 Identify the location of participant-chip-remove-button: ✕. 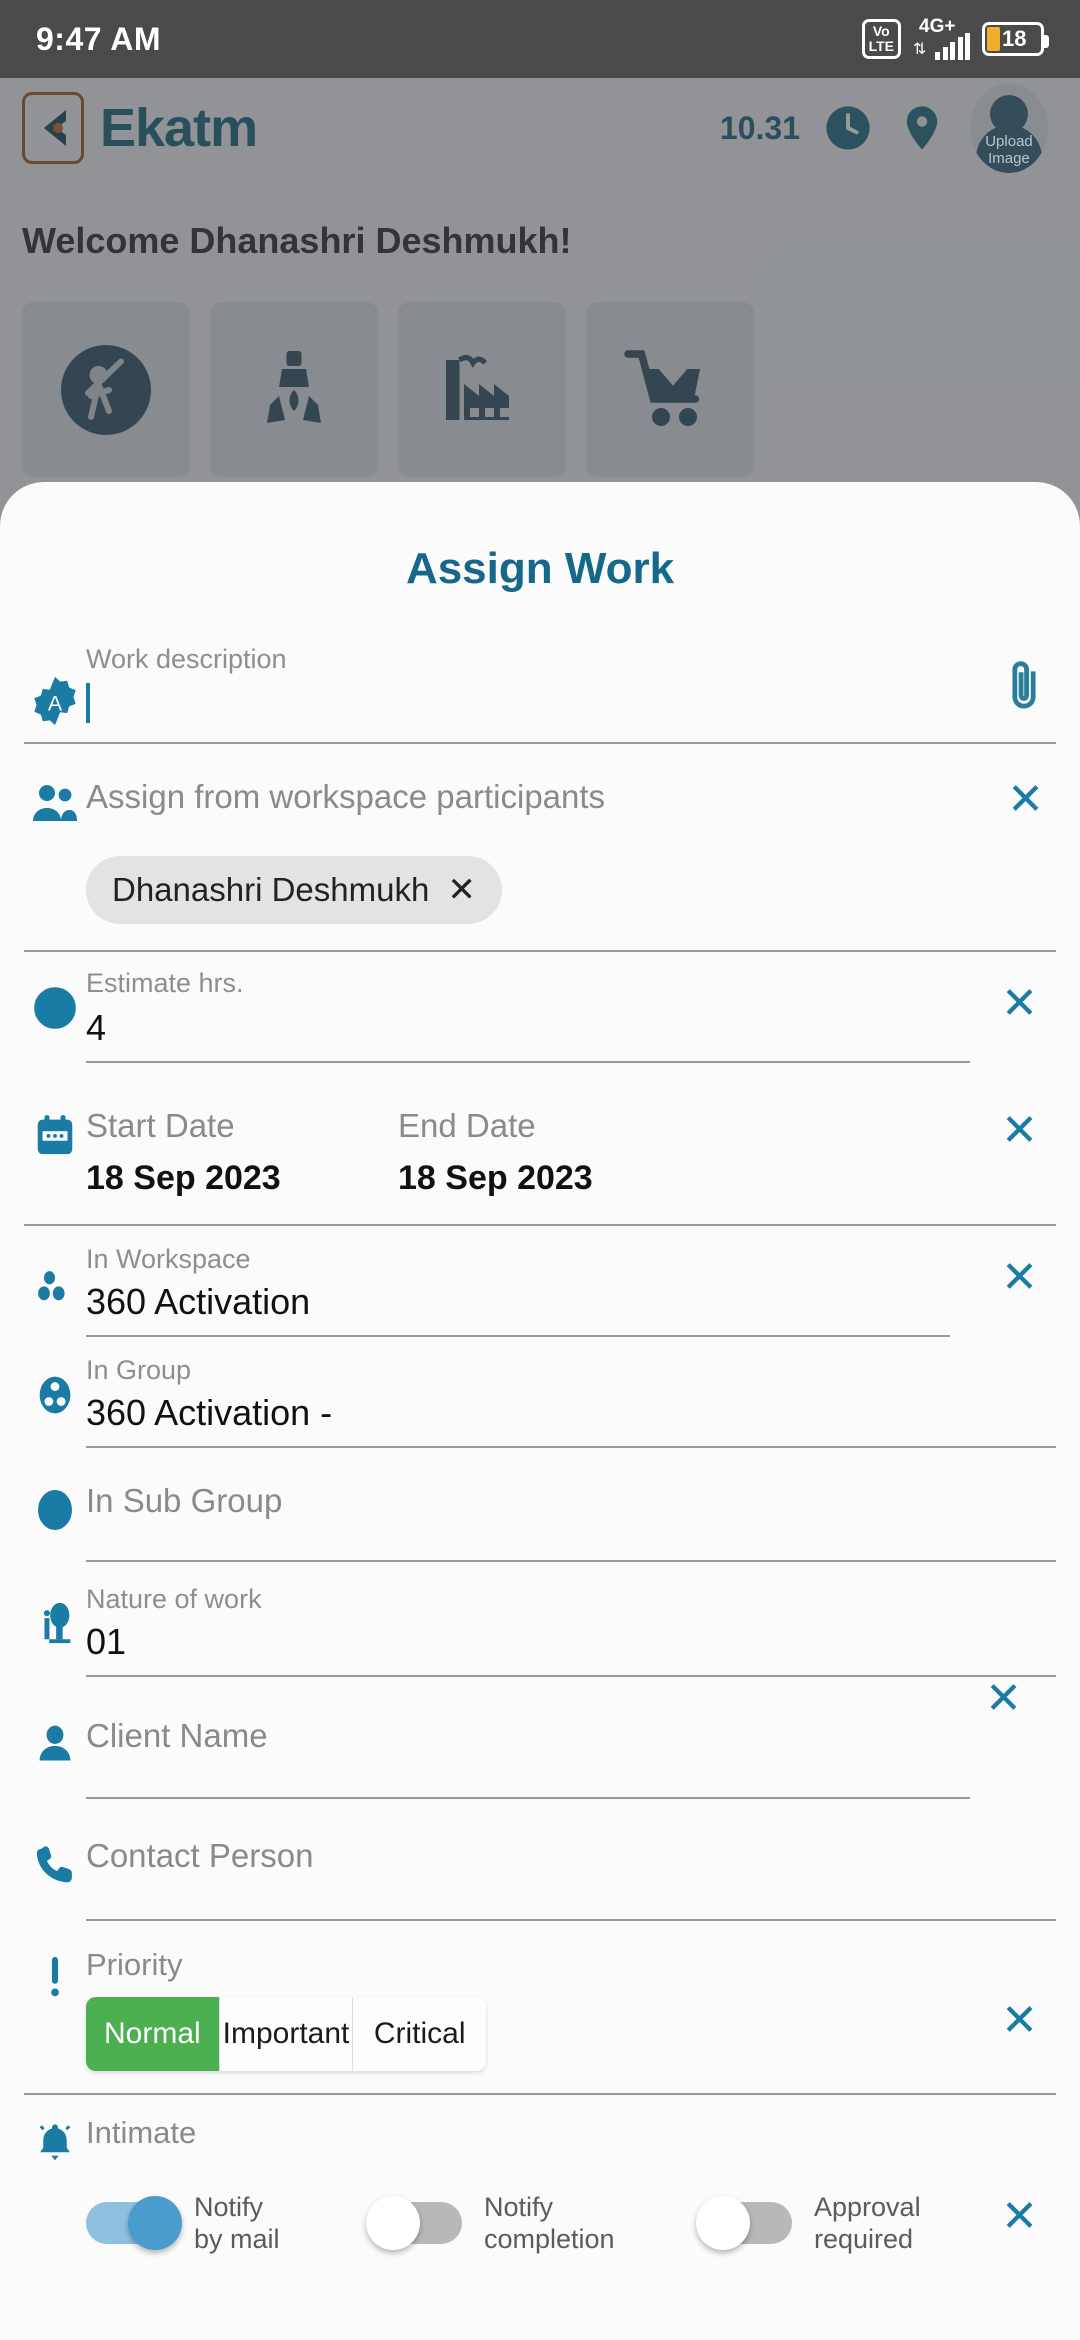
(461, 890).